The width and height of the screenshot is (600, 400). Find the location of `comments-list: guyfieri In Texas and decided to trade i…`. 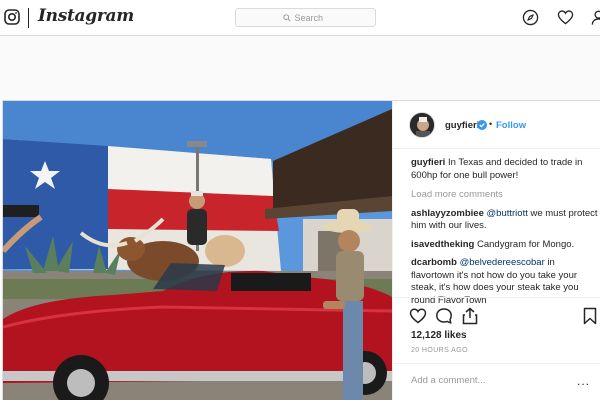

comments-list: guyfieri In Texas and decided to trade i… is located at coordinates (505, 235).